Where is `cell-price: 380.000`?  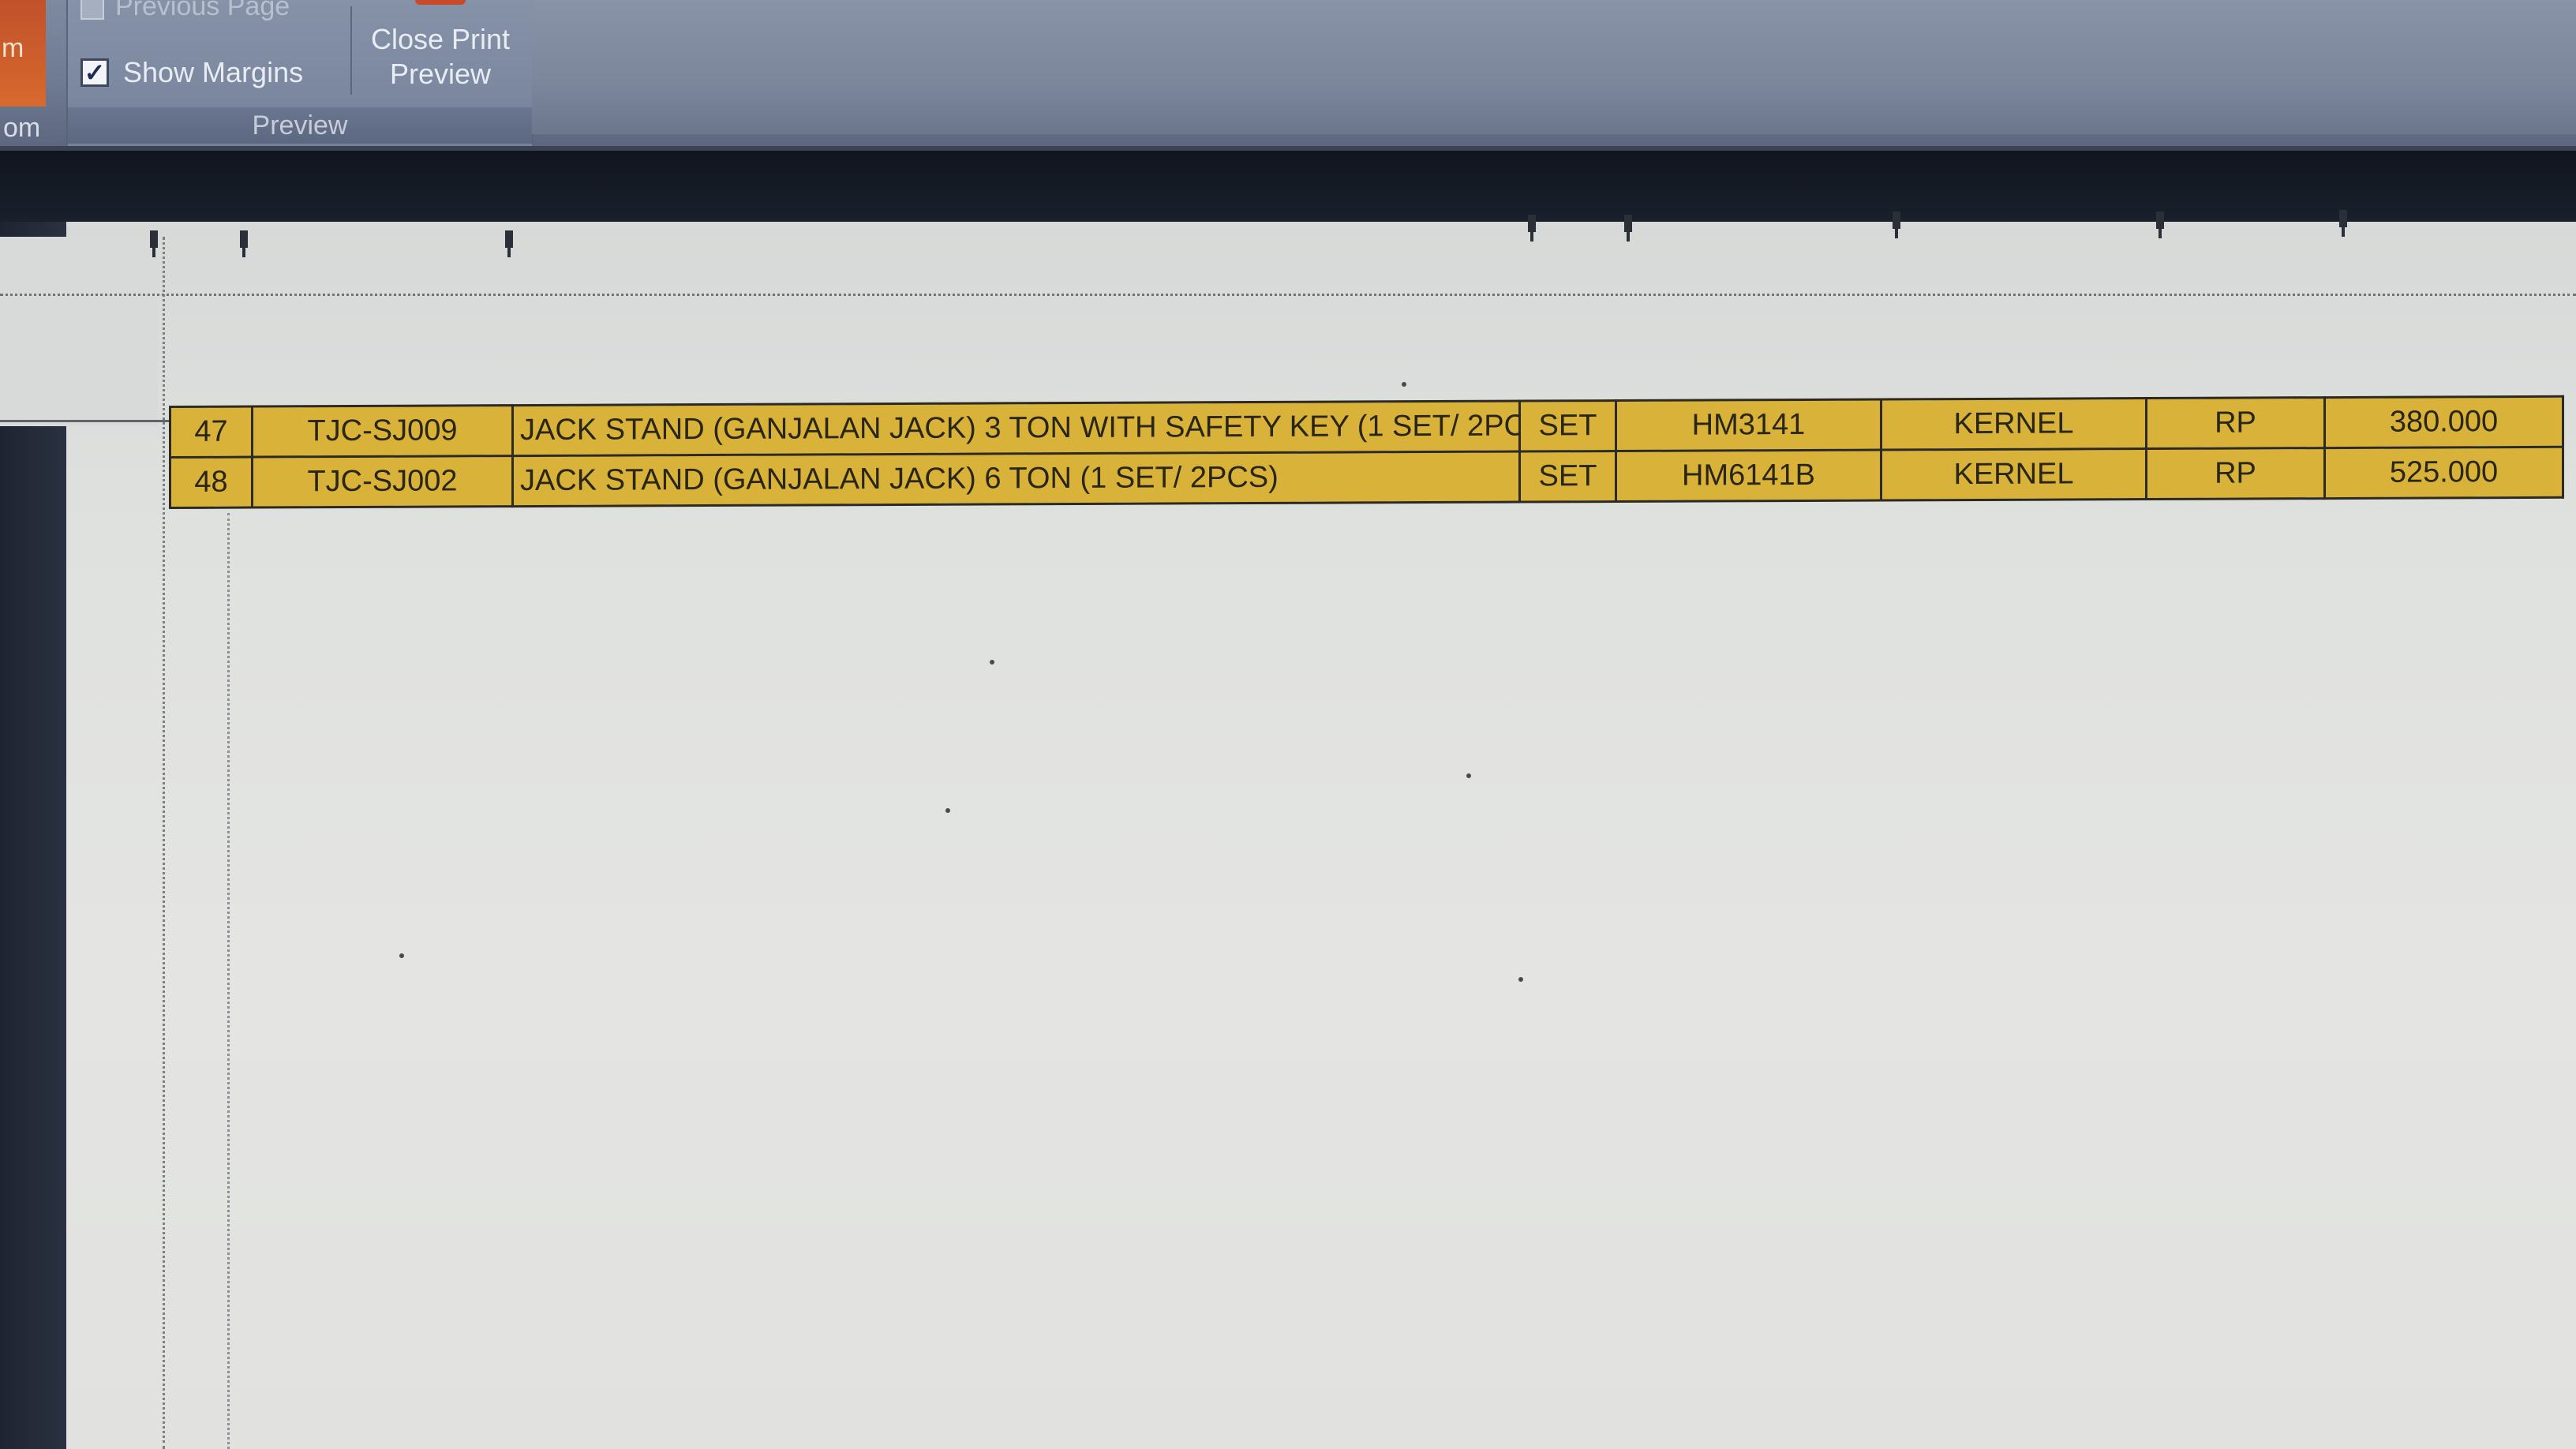 cell-price: 380.000 is located at coordinates (2443, 422).